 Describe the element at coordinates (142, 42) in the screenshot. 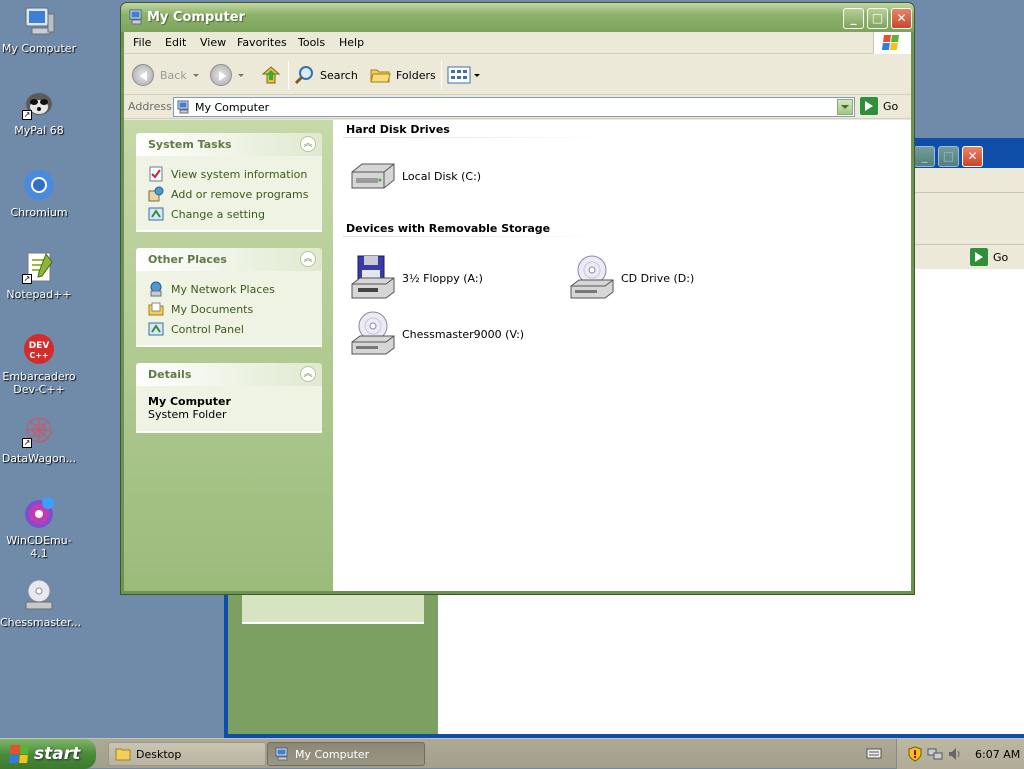

I see `menu-file: File` at that location.